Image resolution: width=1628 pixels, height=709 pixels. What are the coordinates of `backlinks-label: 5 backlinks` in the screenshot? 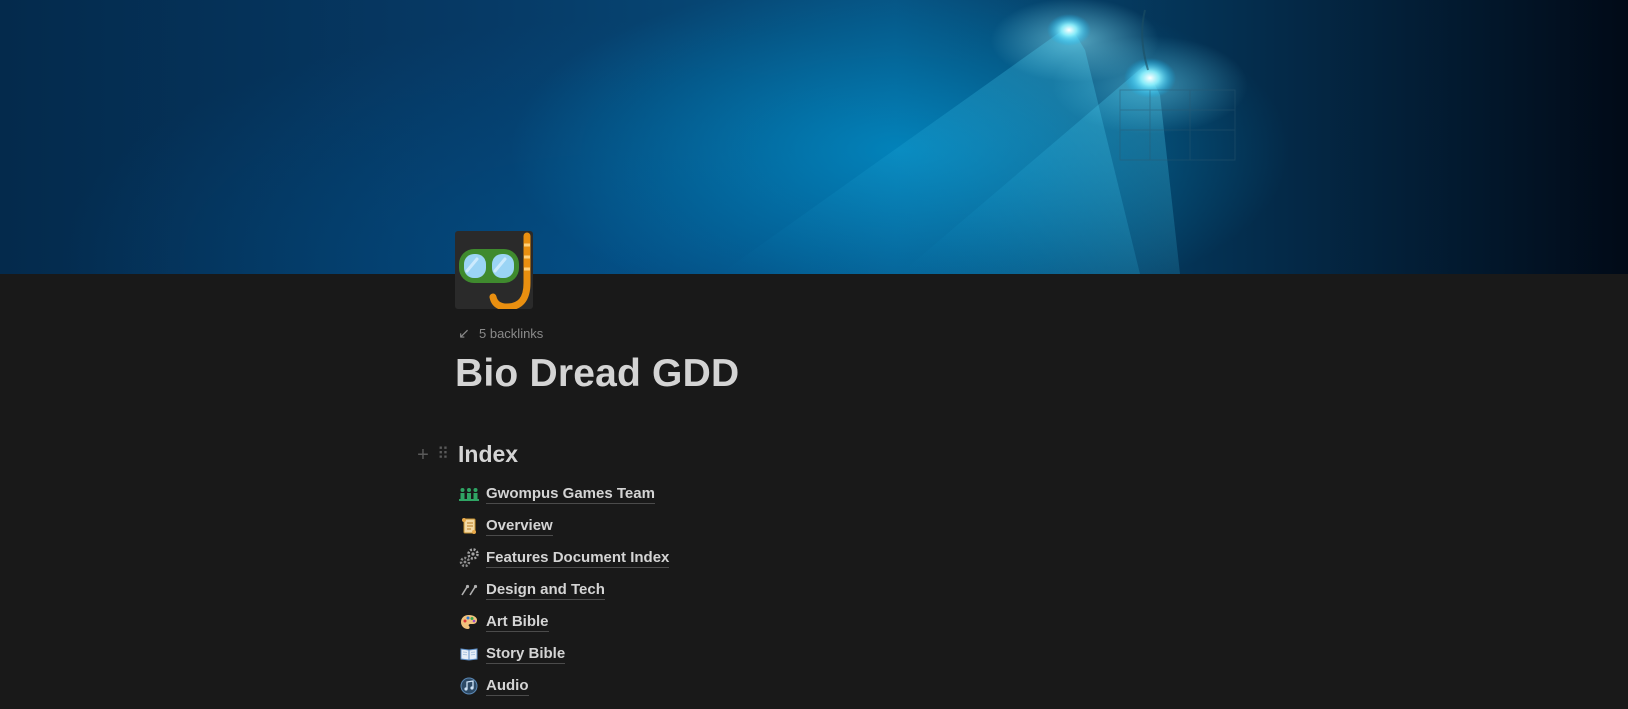 It's located at (511, 333).